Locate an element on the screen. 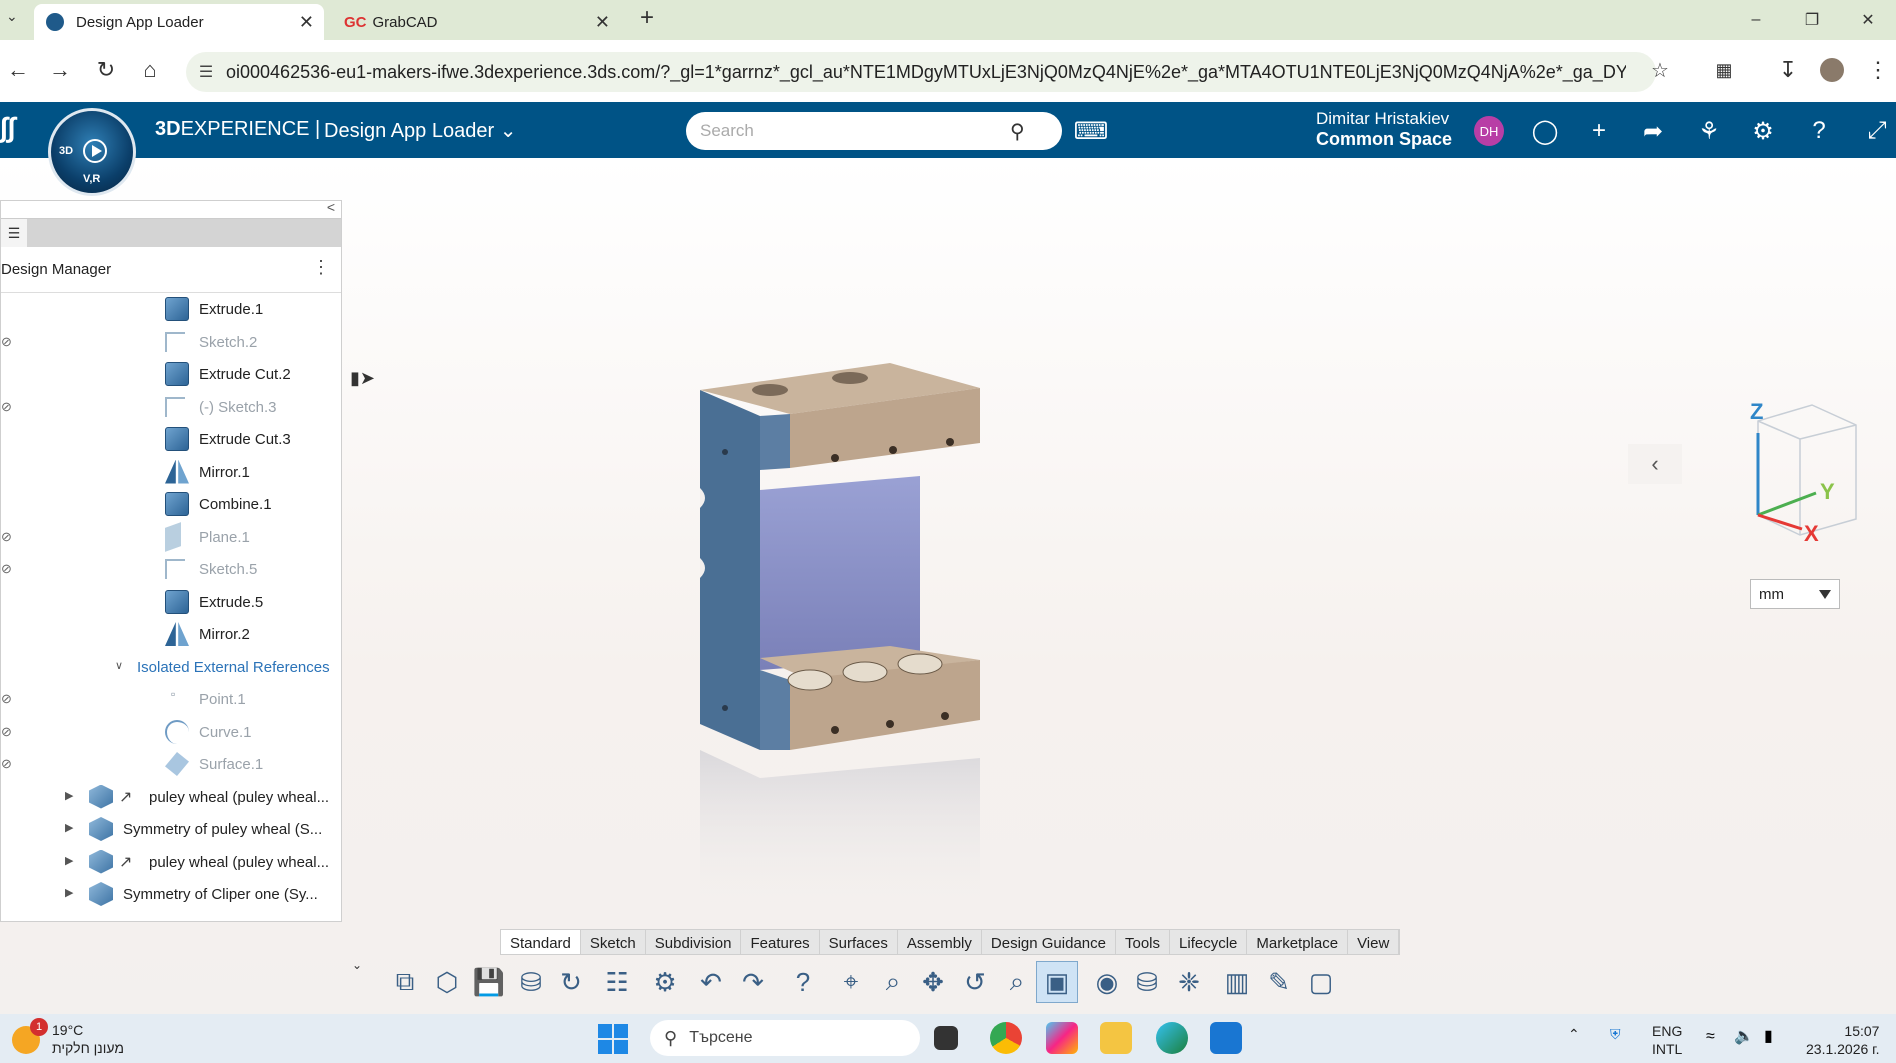 The image size is (1896, 1063). inspect-icon: ⌕ is located at coordinates (1017, 982).